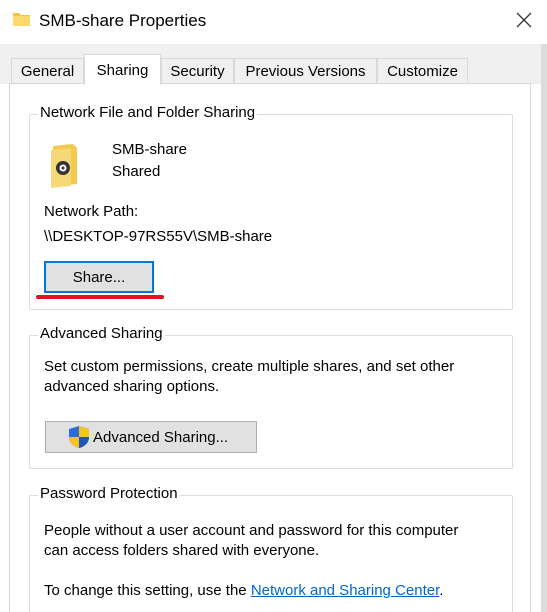 This screenshot has width=547, height=612. I want to click on password-description-2: can access folders shared with everyone., so click(182, 550).